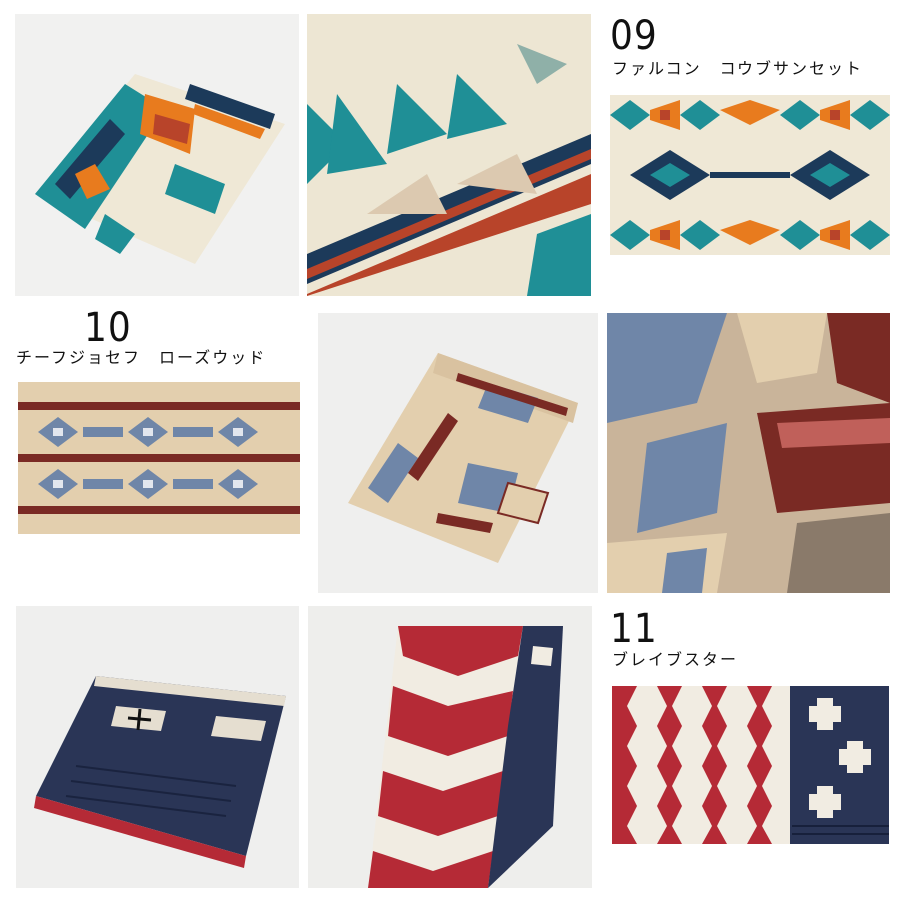  I want to click on brave-star-flat-towel-photo, so click(750, 765).